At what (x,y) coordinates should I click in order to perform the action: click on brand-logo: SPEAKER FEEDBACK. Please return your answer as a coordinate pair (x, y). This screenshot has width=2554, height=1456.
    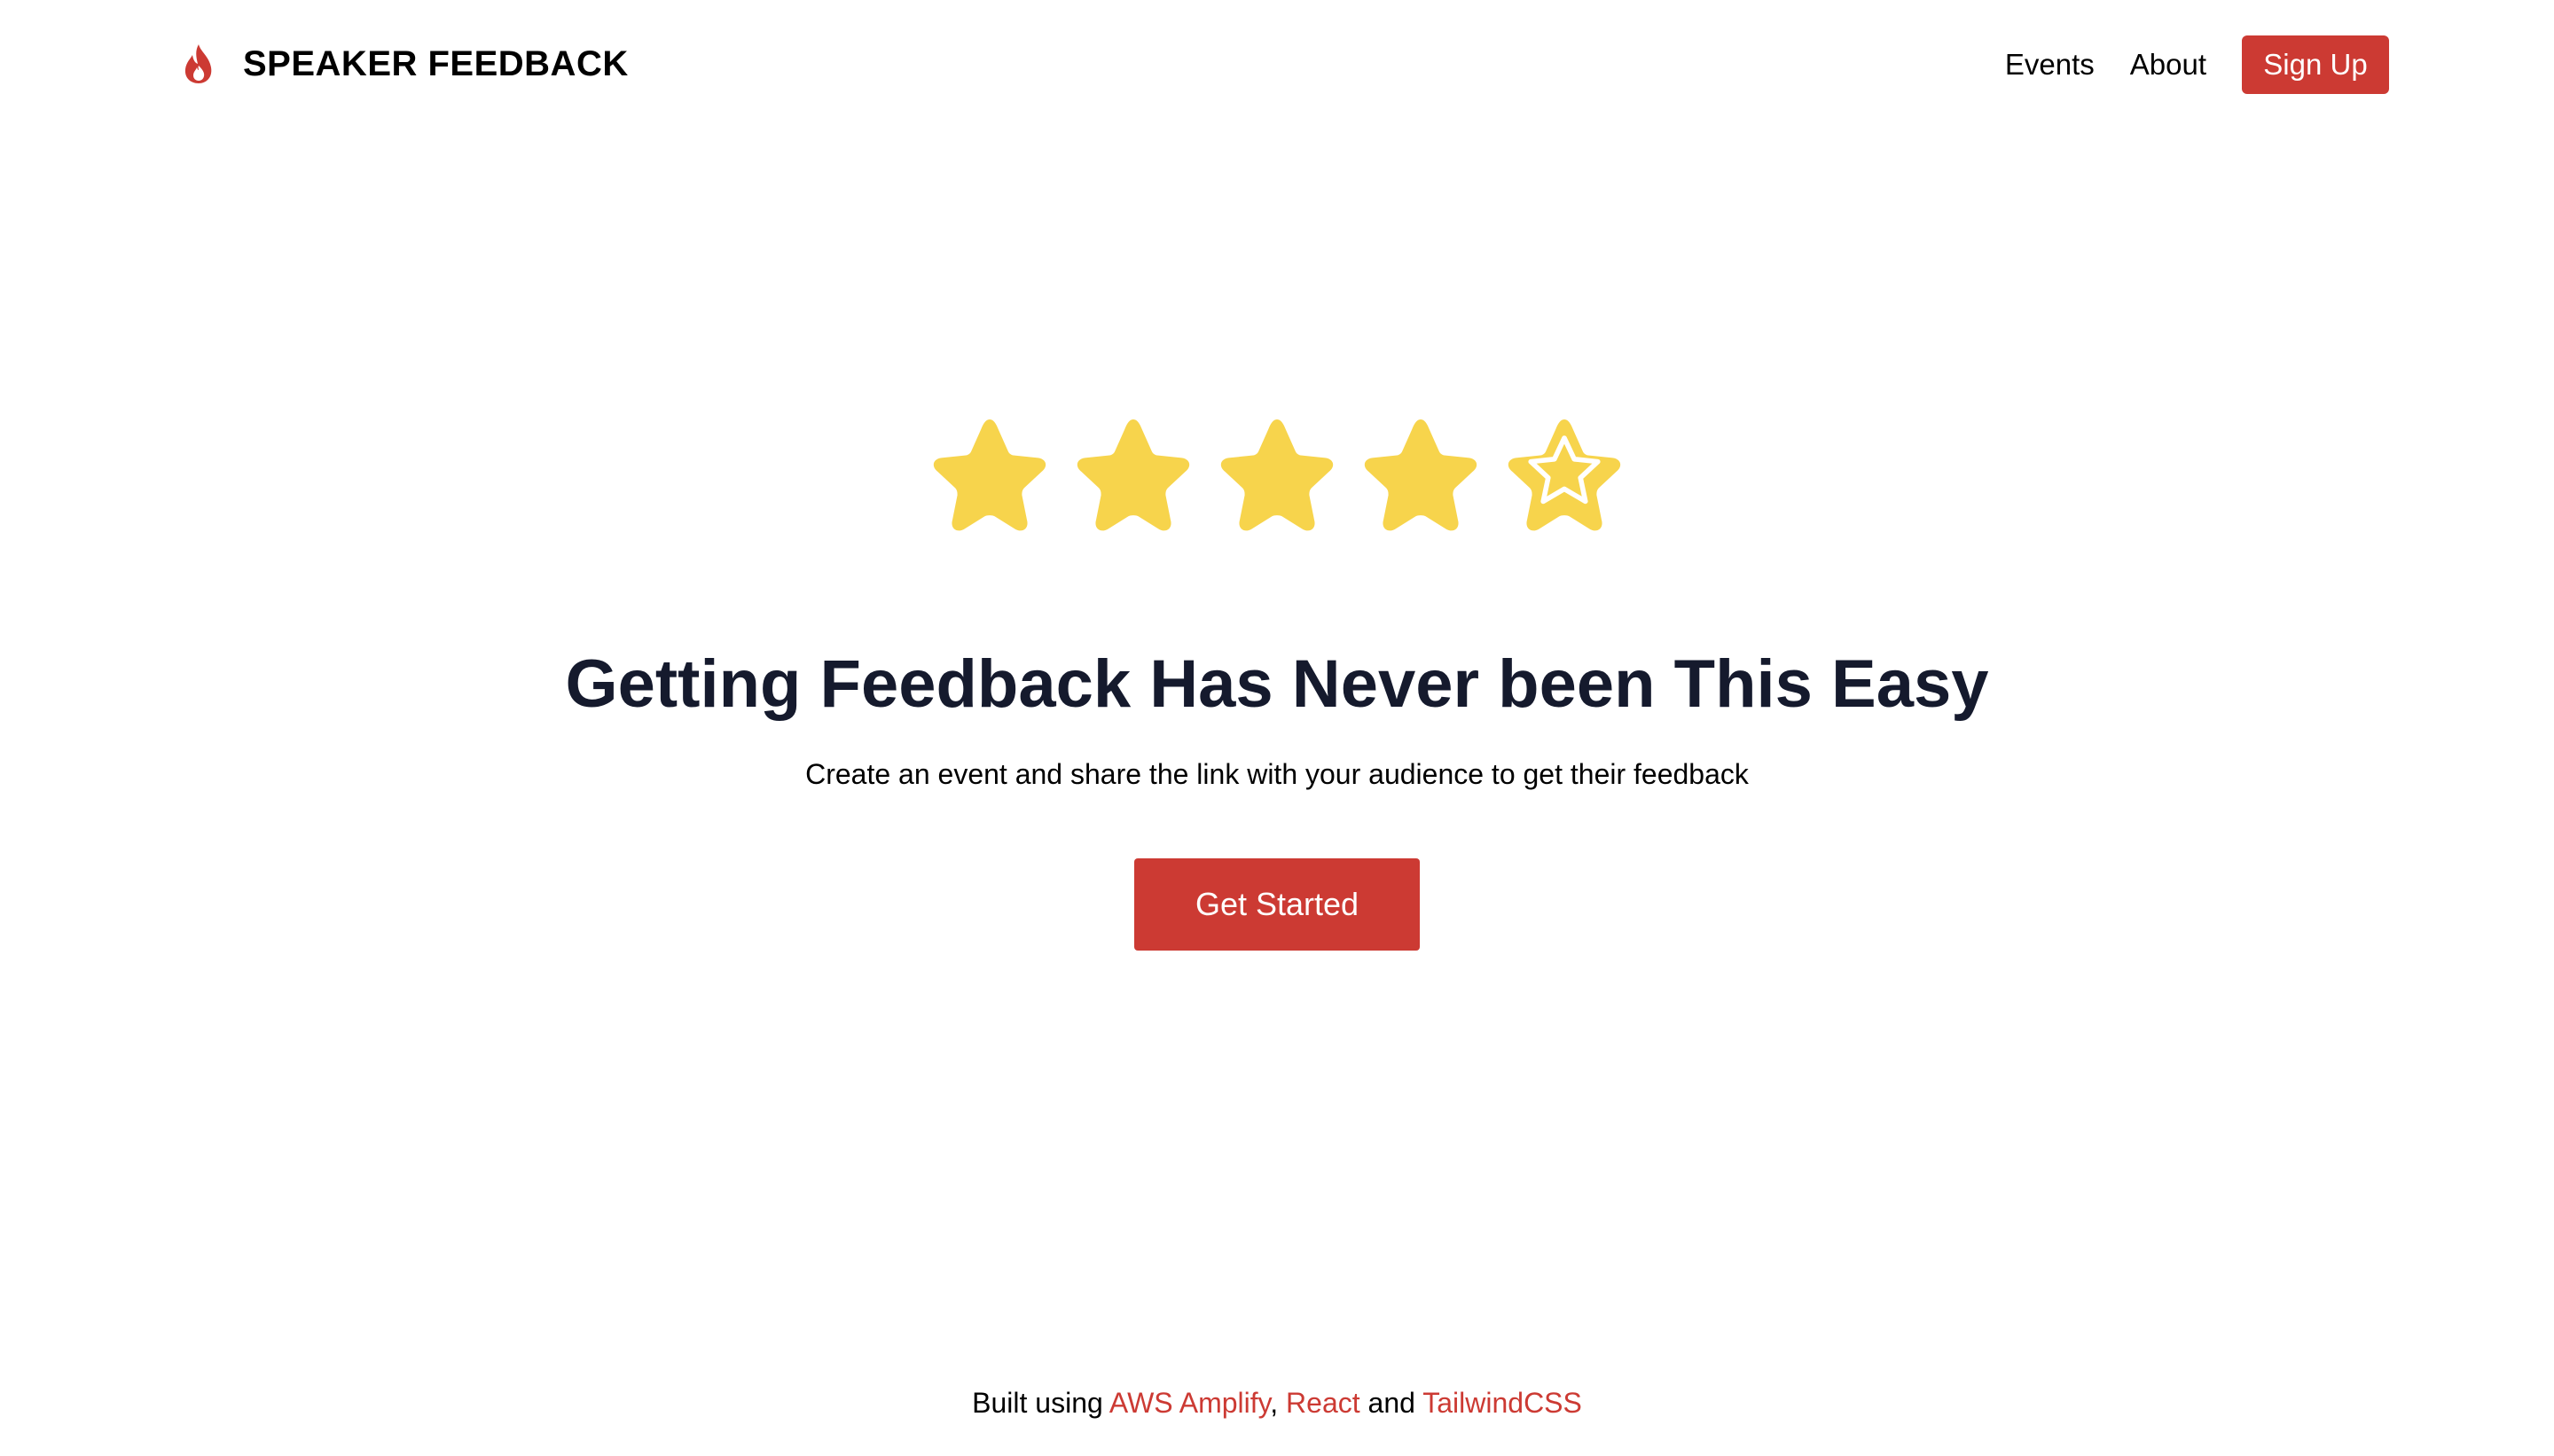
    Looking at the image, I should click on (405, 63).